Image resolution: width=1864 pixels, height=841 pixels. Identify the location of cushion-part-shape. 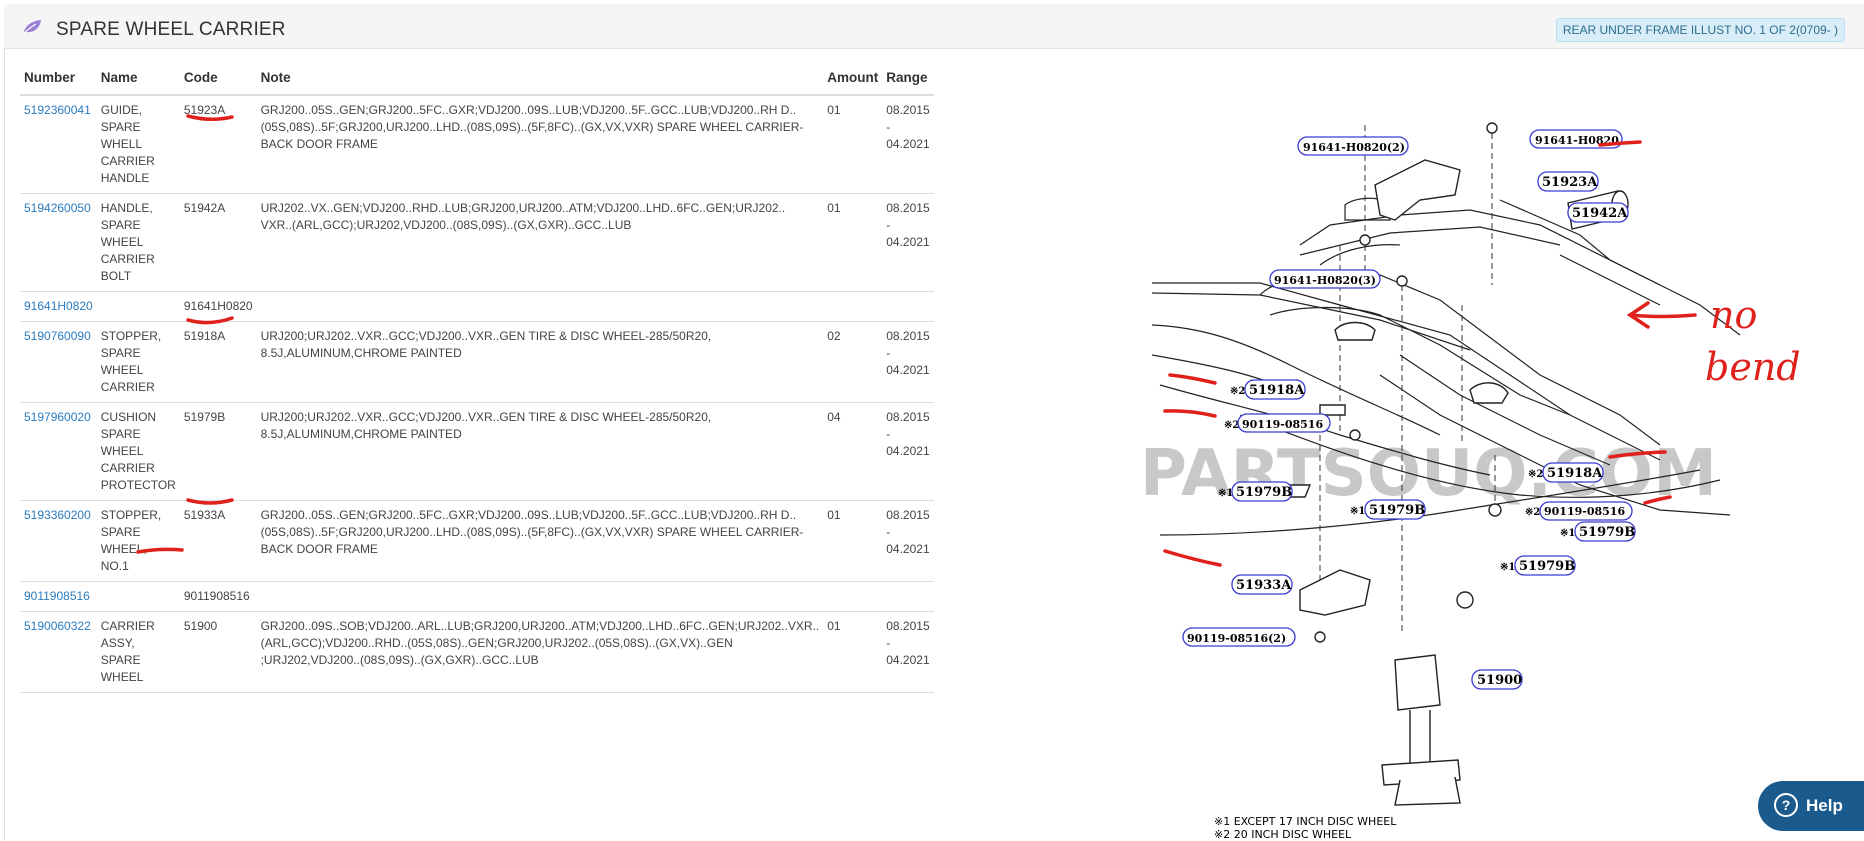
(1332, 410).